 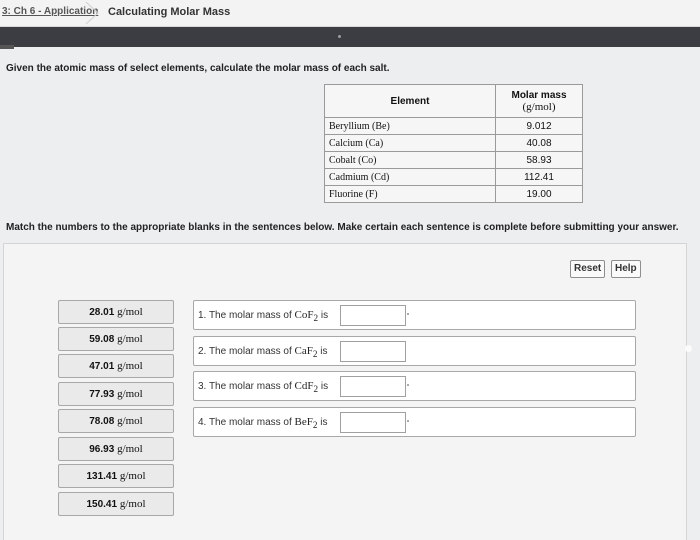 What do you see at coordinates (410, 177) in the screenshot?
I see `element-cell: Cadmium (Cd)` at bounding box center [410, 177].